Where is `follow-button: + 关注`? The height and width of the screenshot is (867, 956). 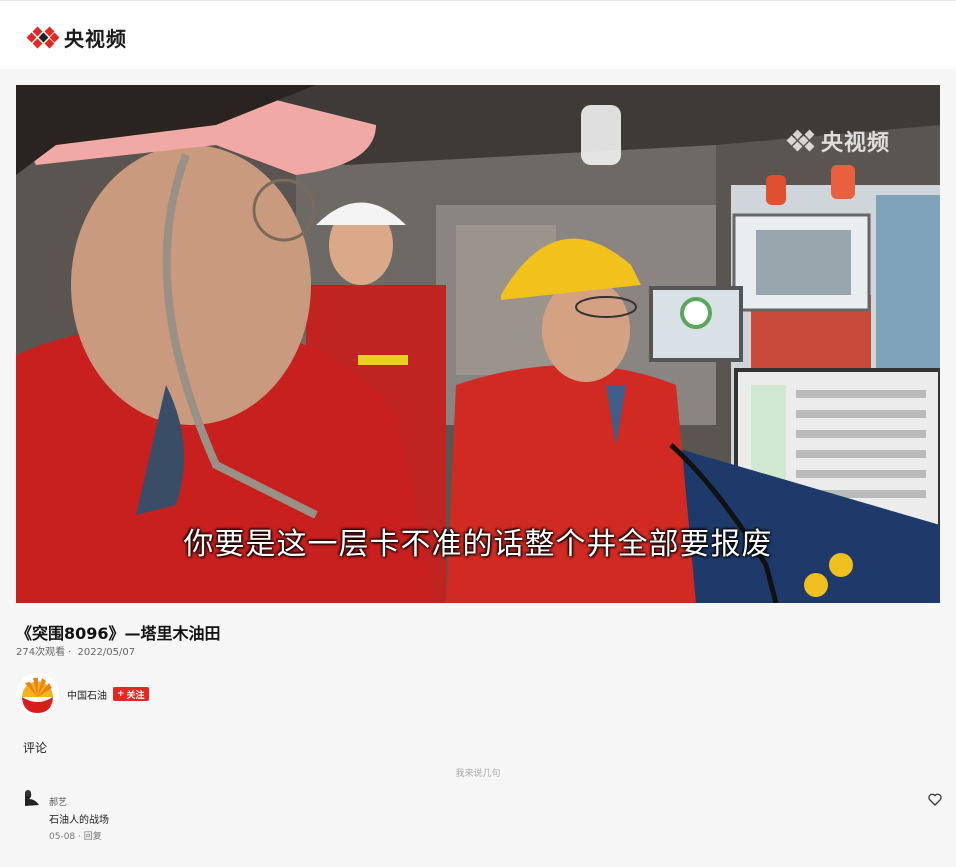 follow-button: + 关注 is located at coordinates (131, 694).